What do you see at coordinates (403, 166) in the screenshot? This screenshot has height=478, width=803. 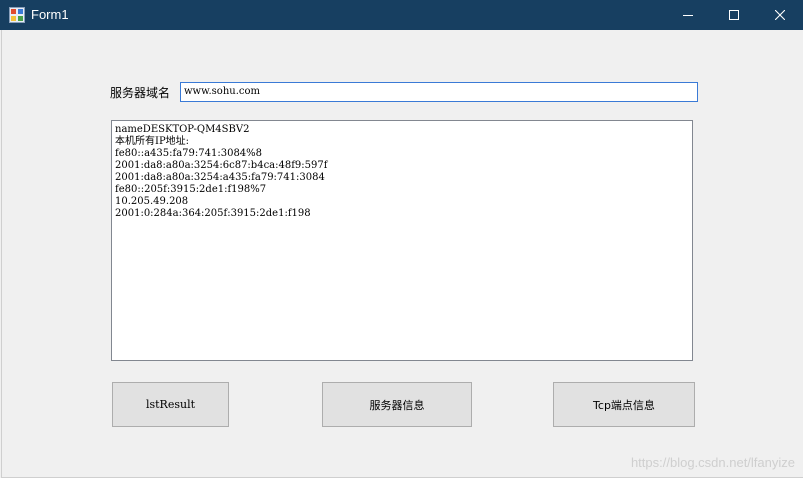 I see `list-item: 2001:da8:a80a:3254:6c87:b4ca:48f9:597f` at bounding box center [403, 166].